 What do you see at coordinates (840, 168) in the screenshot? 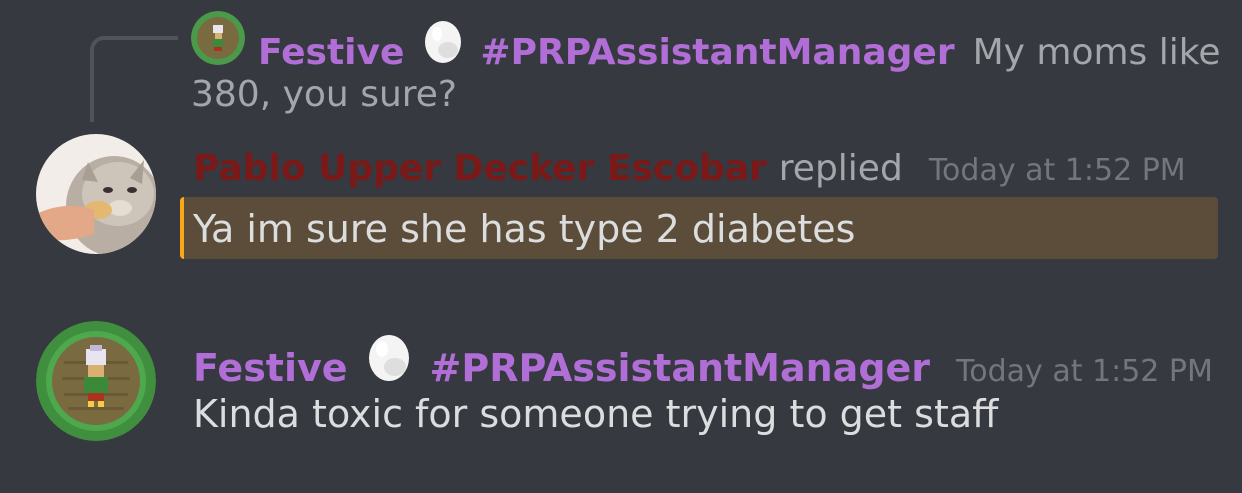
I see `replied-label: replied` at bounding box center [840, 168].